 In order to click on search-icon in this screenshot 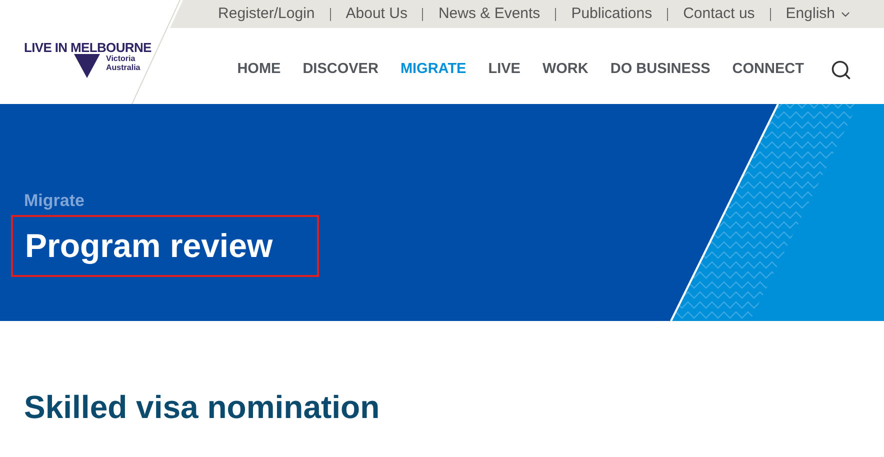, I will do `click(841, 70)`.